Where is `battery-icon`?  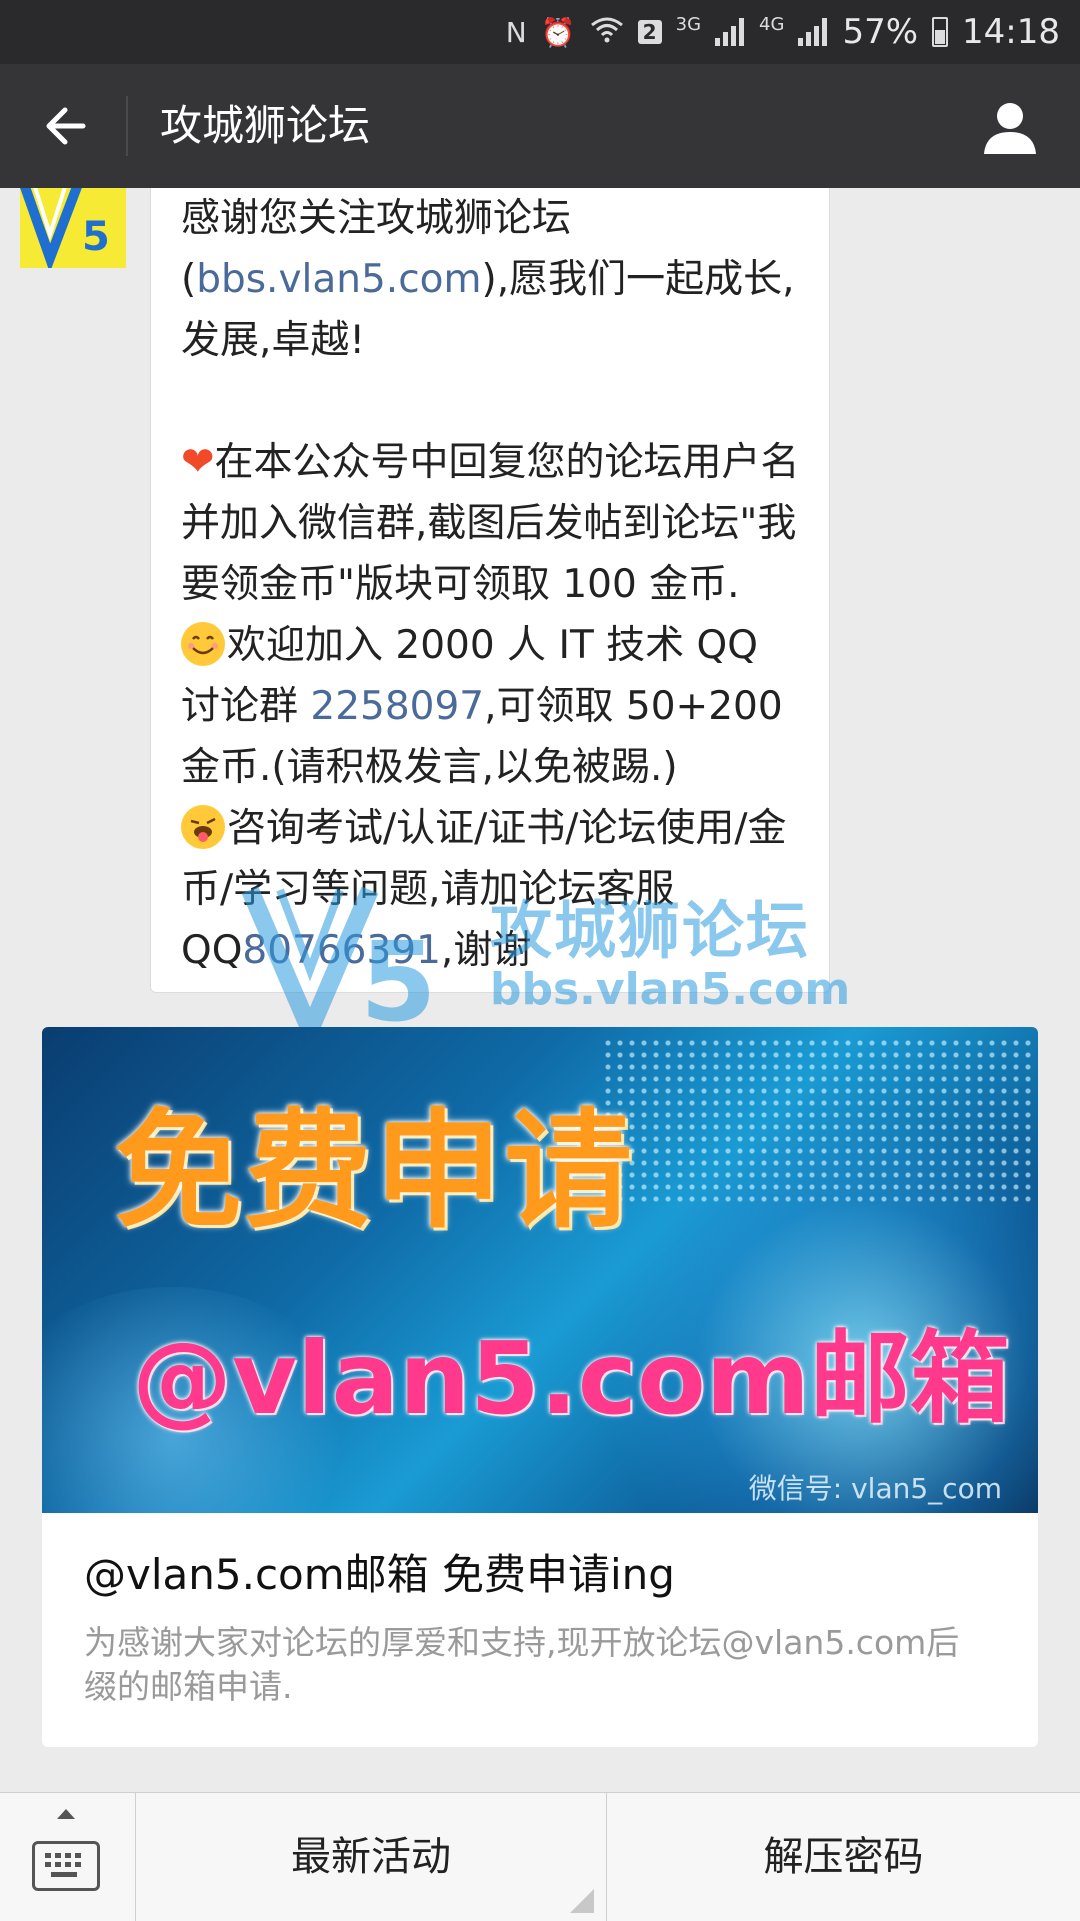
battery-icon is located at coordinates (940, 32).